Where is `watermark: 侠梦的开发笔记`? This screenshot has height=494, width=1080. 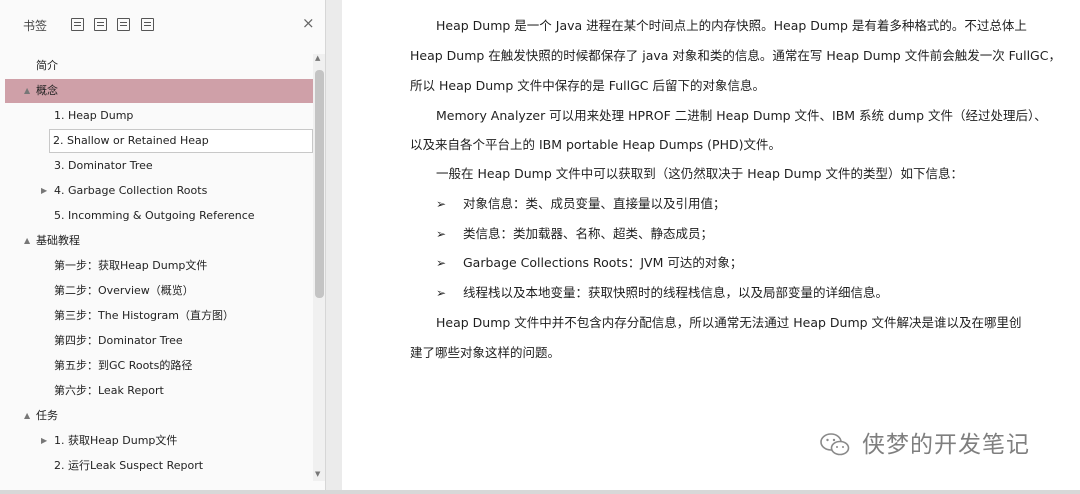
watermark: 侠梦的开发笔记 is located at coordinates (940, 446).